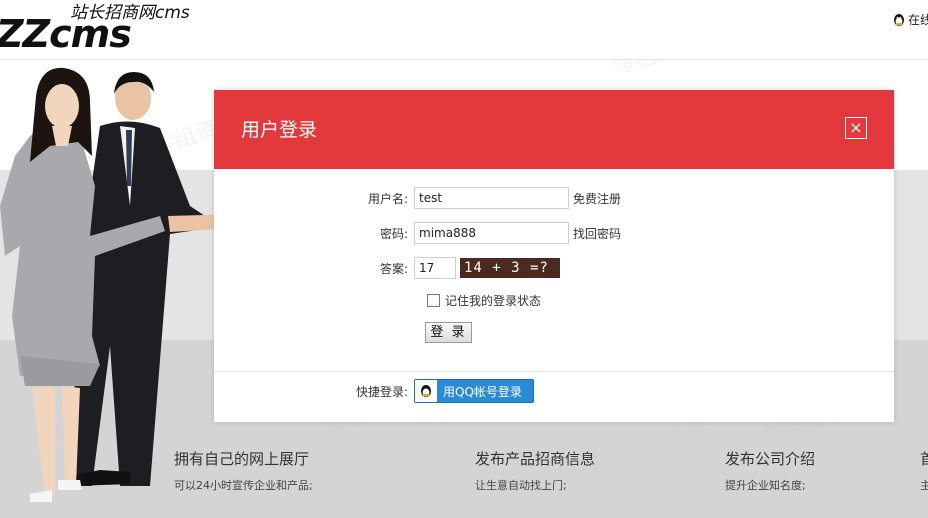 The width and height of the screenshot is (928, 518). I want to click on feature-title: 发布产品招商信息, so click(535, 459).